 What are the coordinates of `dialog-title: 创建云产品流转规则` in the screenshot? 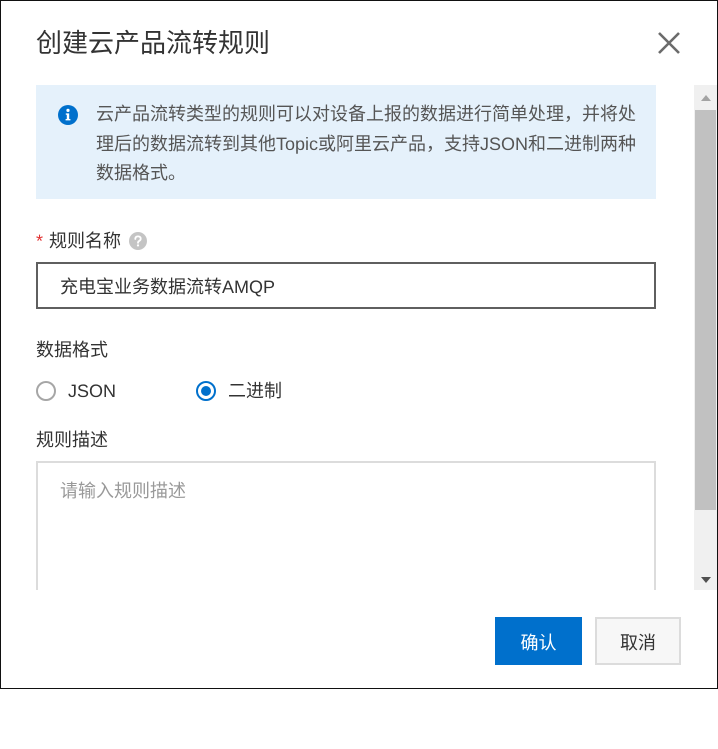 It's located at (153, 43).